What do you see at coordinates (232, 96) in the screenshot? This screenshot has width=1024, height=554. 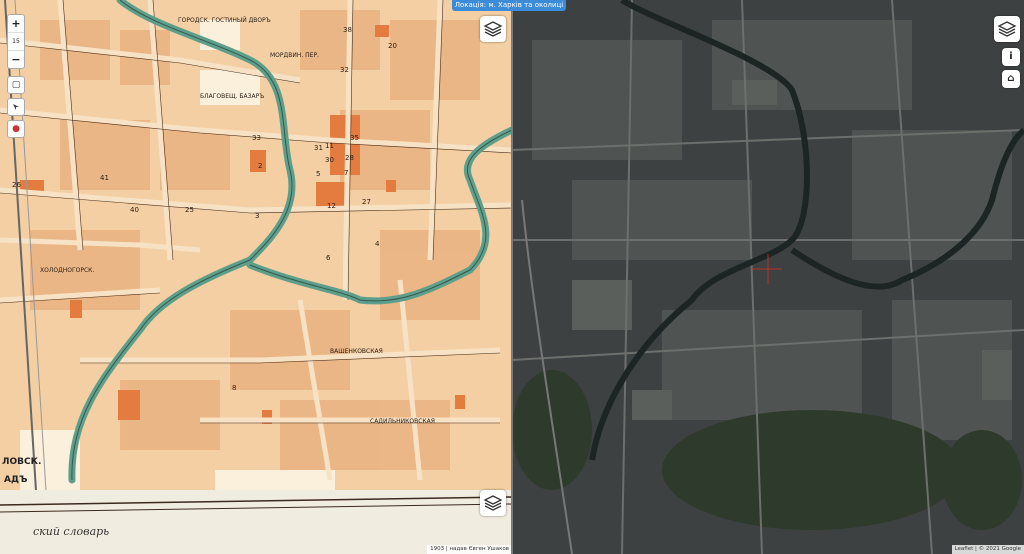 I see `label-bazar: БЛАГОВЕЩ. БАЗАРЪ` at bounding box center [232, 96].